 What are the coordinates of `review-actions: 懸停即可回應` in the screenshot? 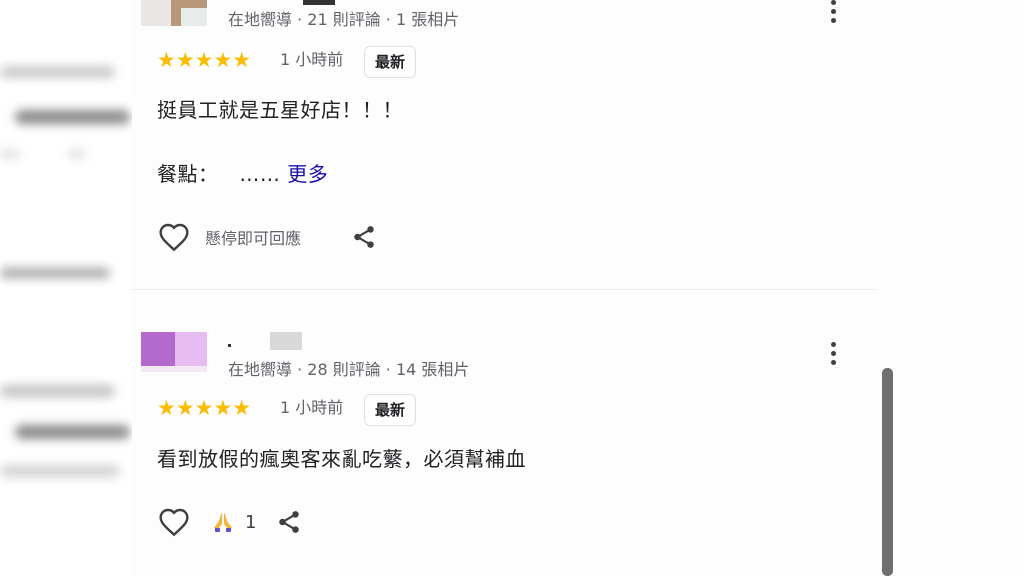 It's located at (268, 237).